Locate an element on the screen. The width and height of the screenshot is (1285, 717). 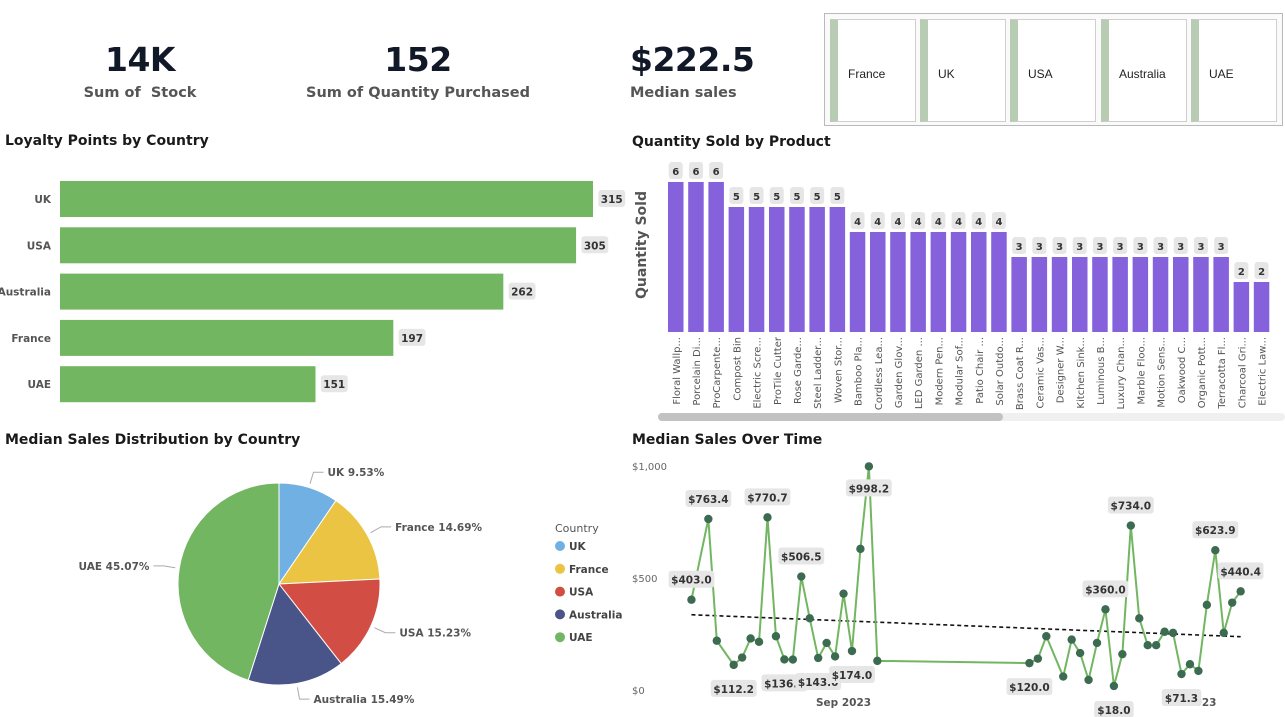
slicer-item-uk: UK is located at coordinates (963, 70).